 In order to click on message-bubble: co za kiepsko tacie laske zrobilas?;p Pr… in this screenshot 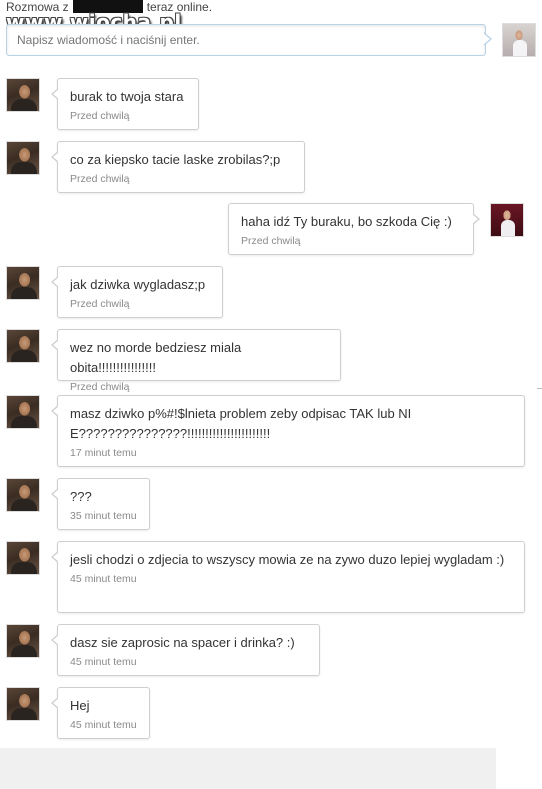, I will do `click(178, 167)`.